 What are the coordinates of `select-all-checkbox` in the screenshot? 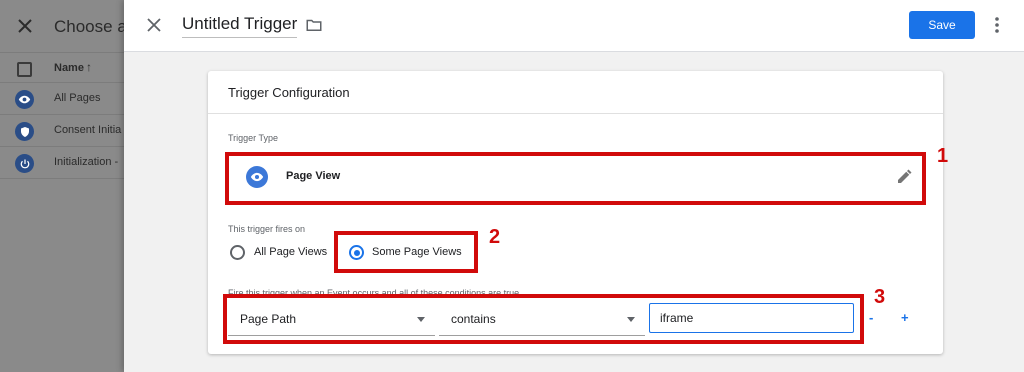 It's located at (24, 69).